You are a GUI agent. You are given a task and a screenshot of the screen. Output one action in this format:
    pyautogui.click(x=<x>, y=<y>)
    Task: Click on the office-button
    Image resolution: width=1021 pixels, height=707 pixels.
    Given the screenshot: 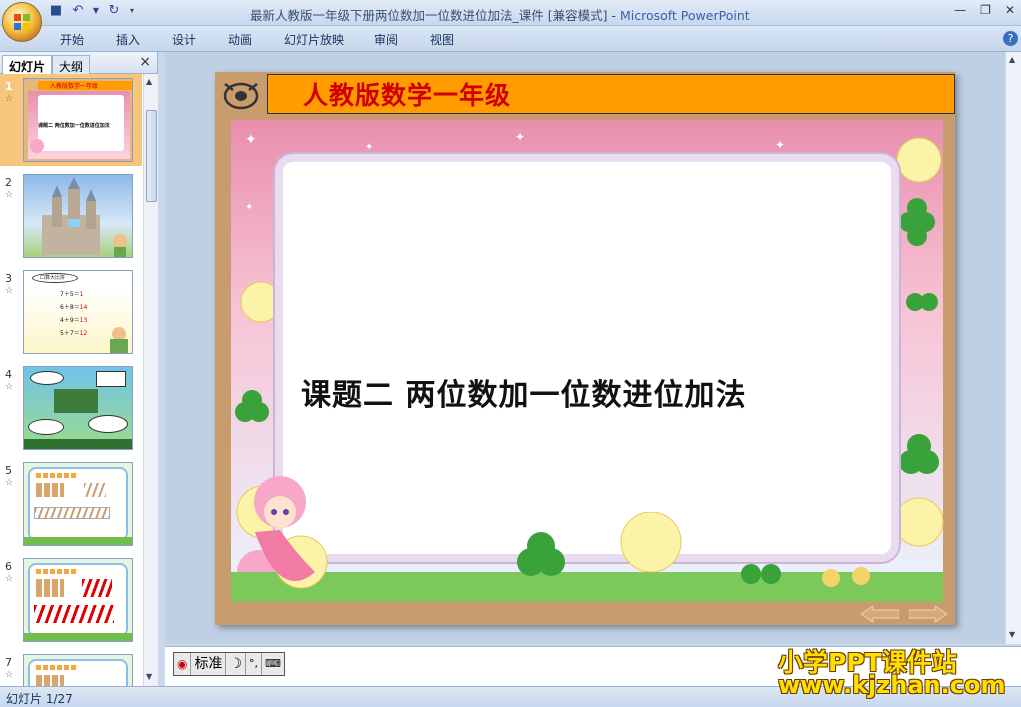 What is the action you would take?
    pyautogui.click(x=22, y=22)
    